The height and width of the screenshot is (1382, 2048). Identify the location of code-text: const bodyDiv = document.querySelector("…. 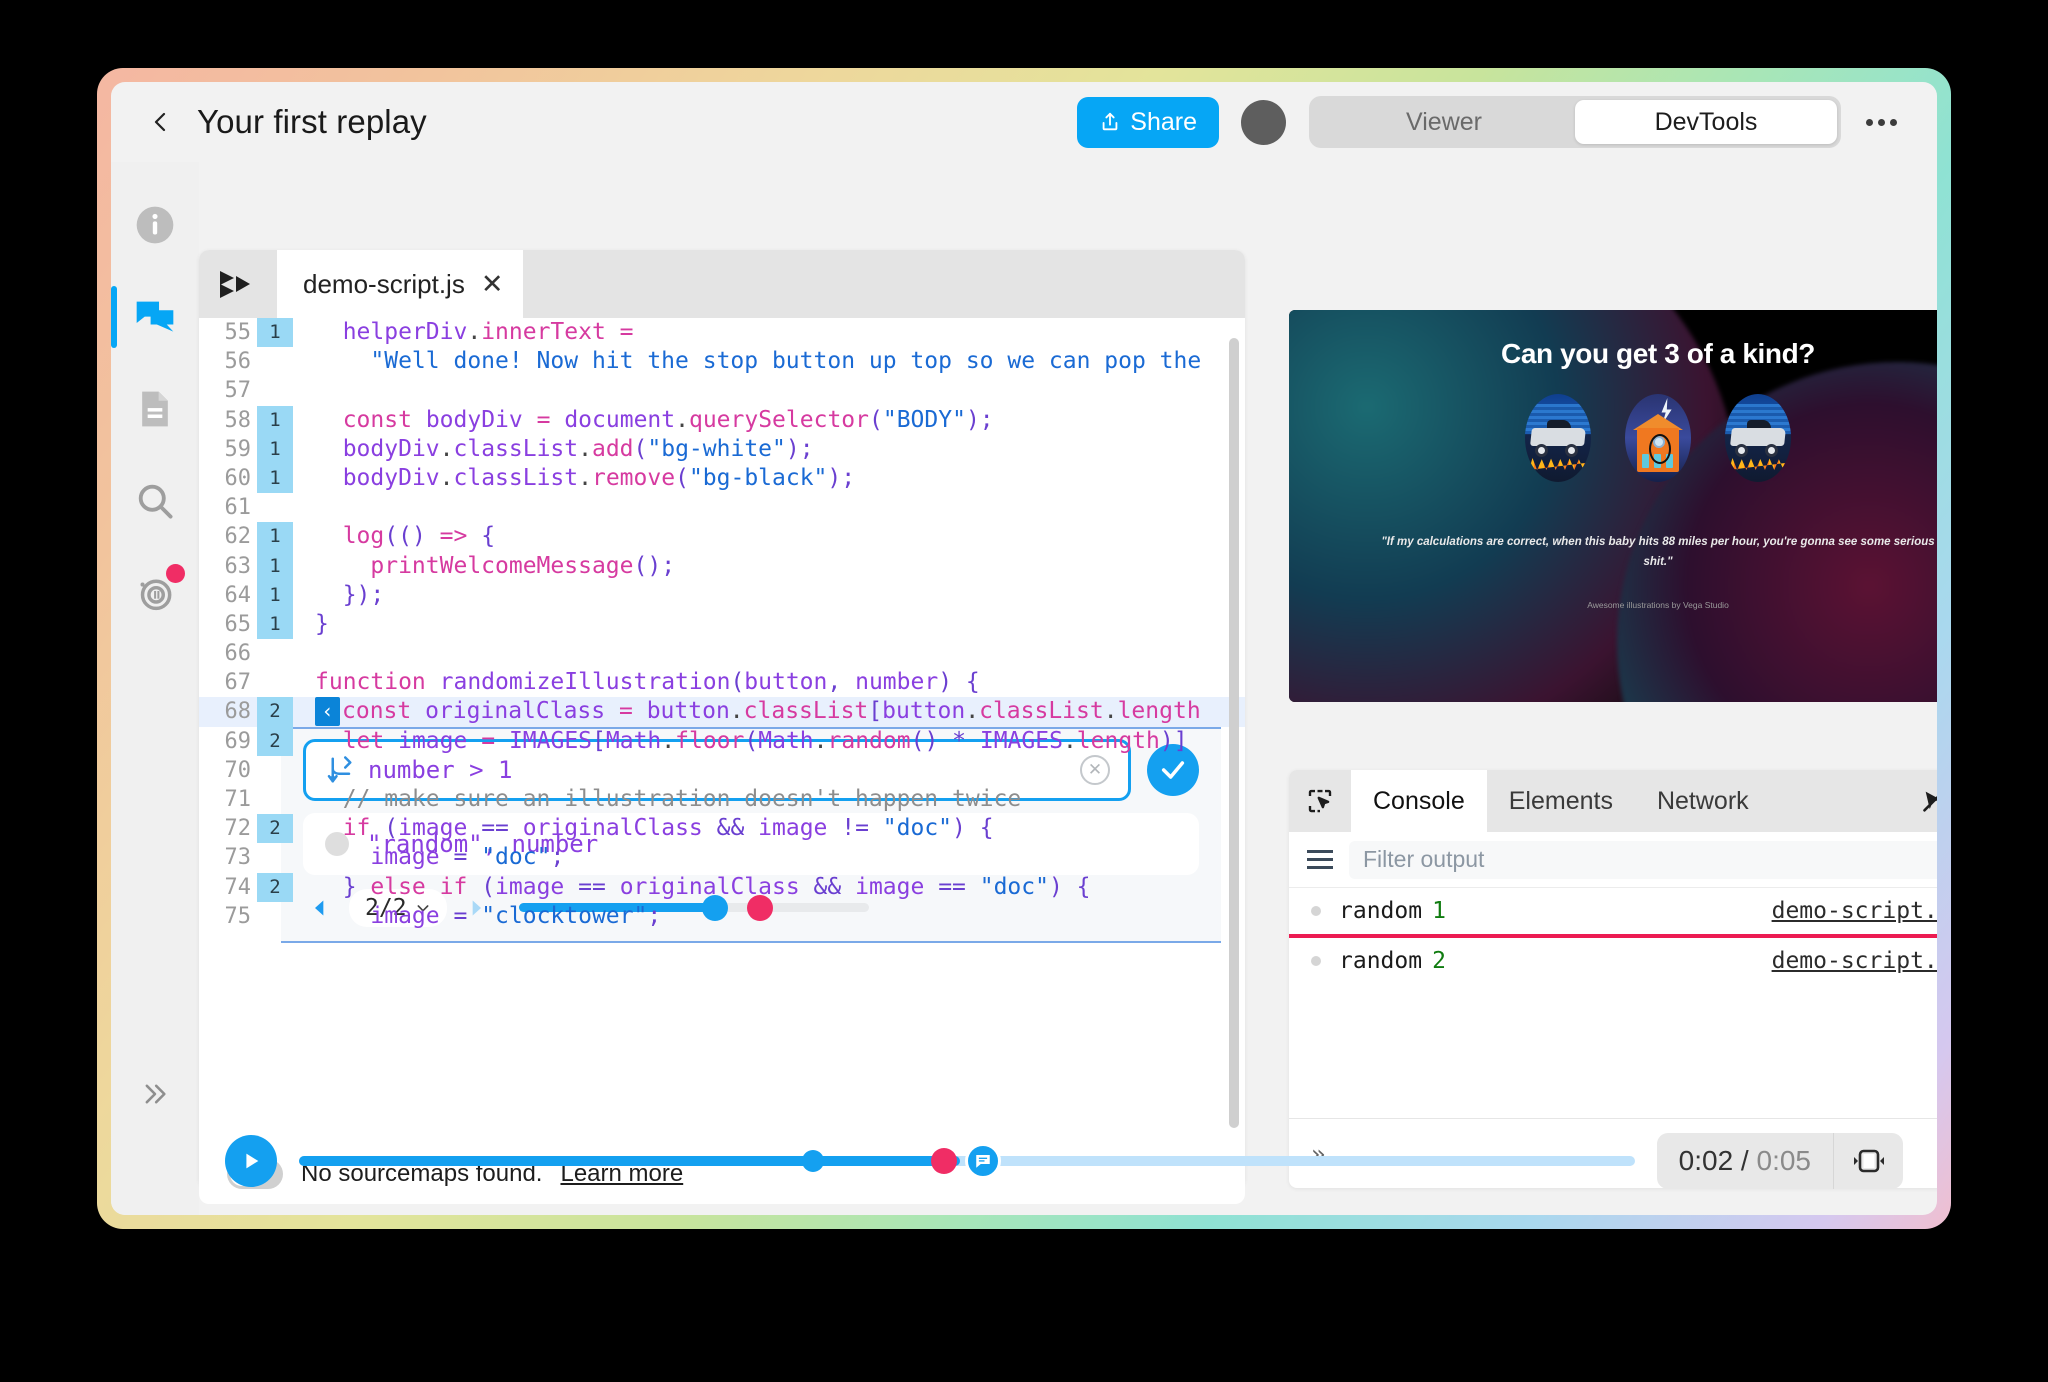
(769, 420).